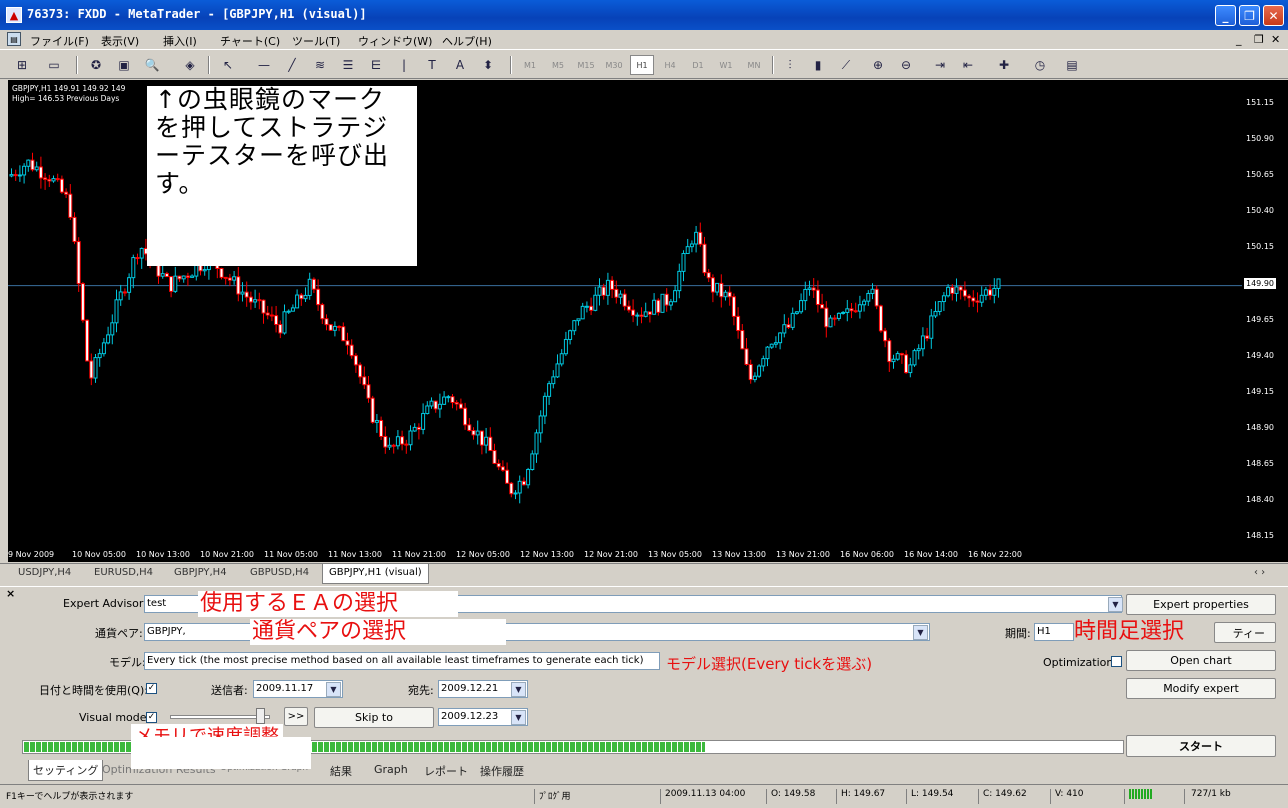 This screenshot has height=808, width=1288. Describe the element at coordinates (10, 593) in the screenshot. I see `panel-close-icon: ×` at that location.